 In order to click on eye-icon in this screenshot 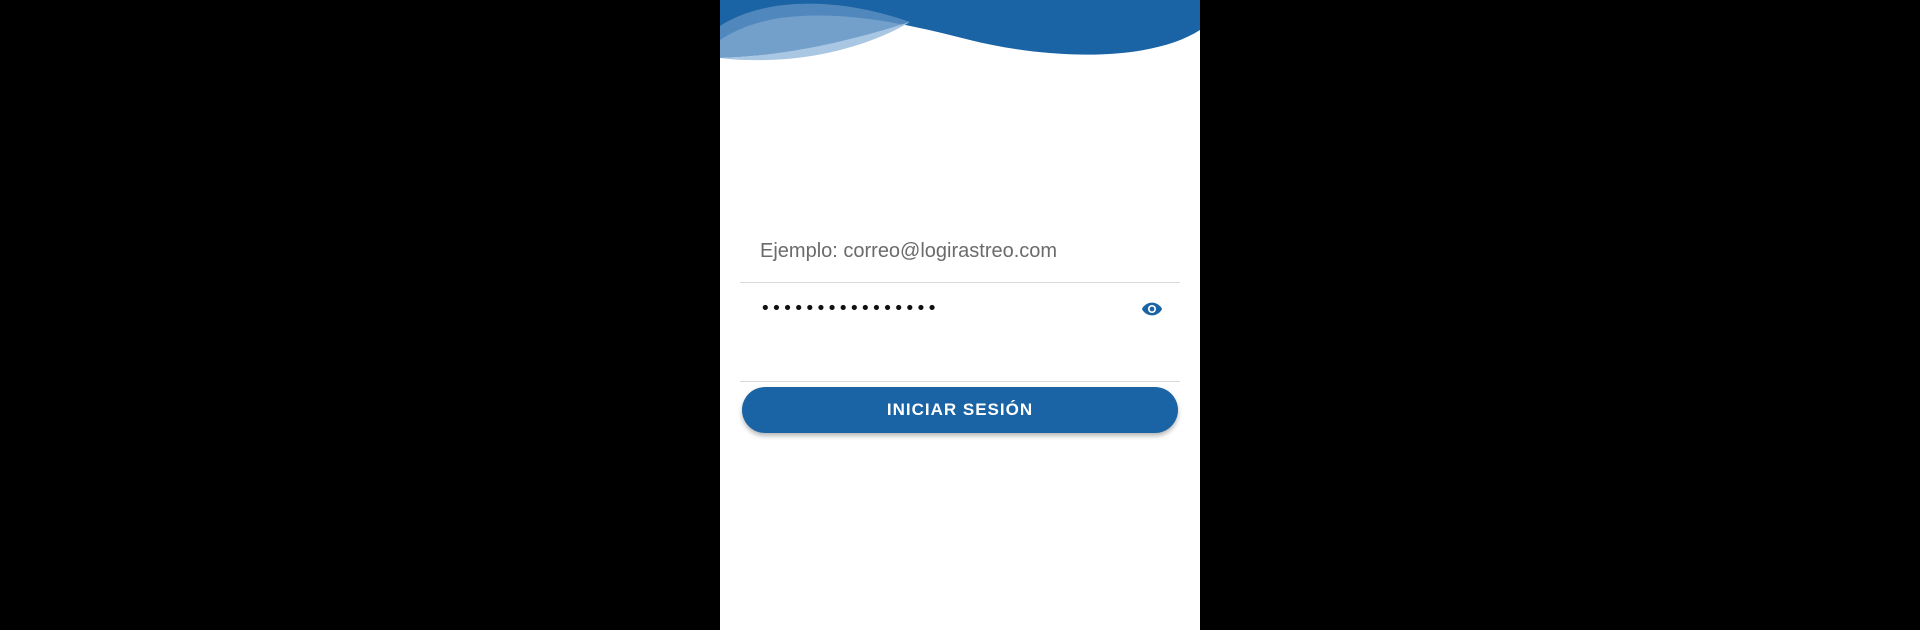, I will do `click(1152, 309)`.